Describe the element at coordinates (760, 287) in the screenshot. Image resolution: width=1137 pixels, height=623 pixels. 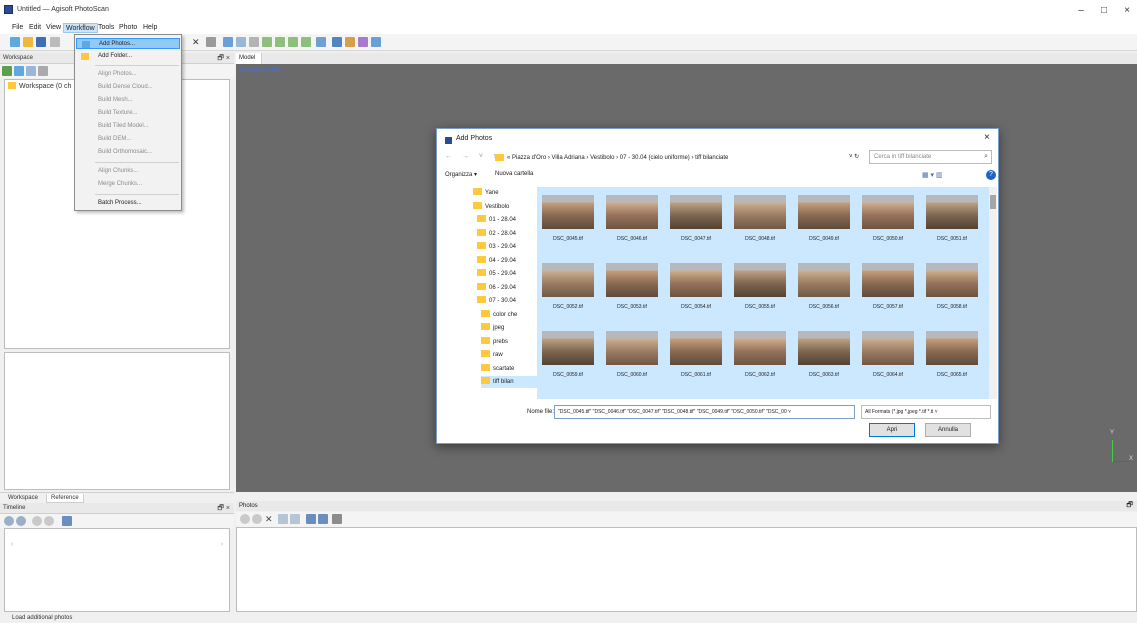
I see `file-tile: DSC_0055.tif` at that location.